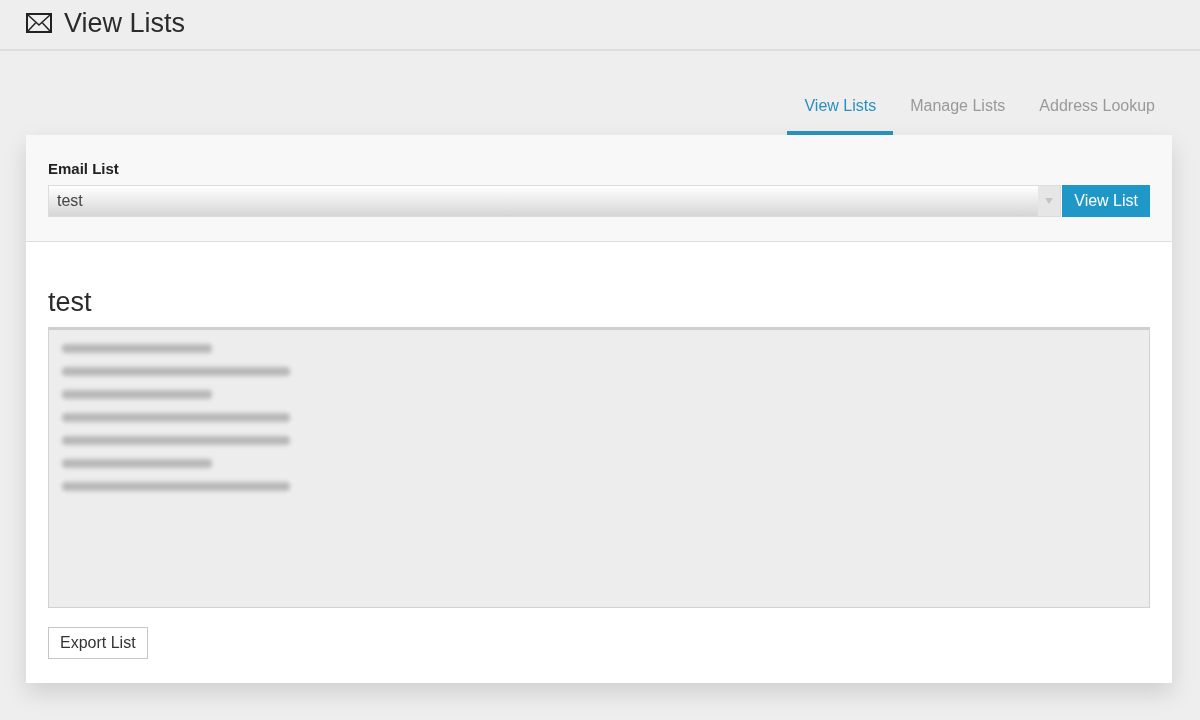 The image size is (1200, 720). Describe the element at coordinates (70, 302) in the screenshot. I see `list-title: test` at that location.